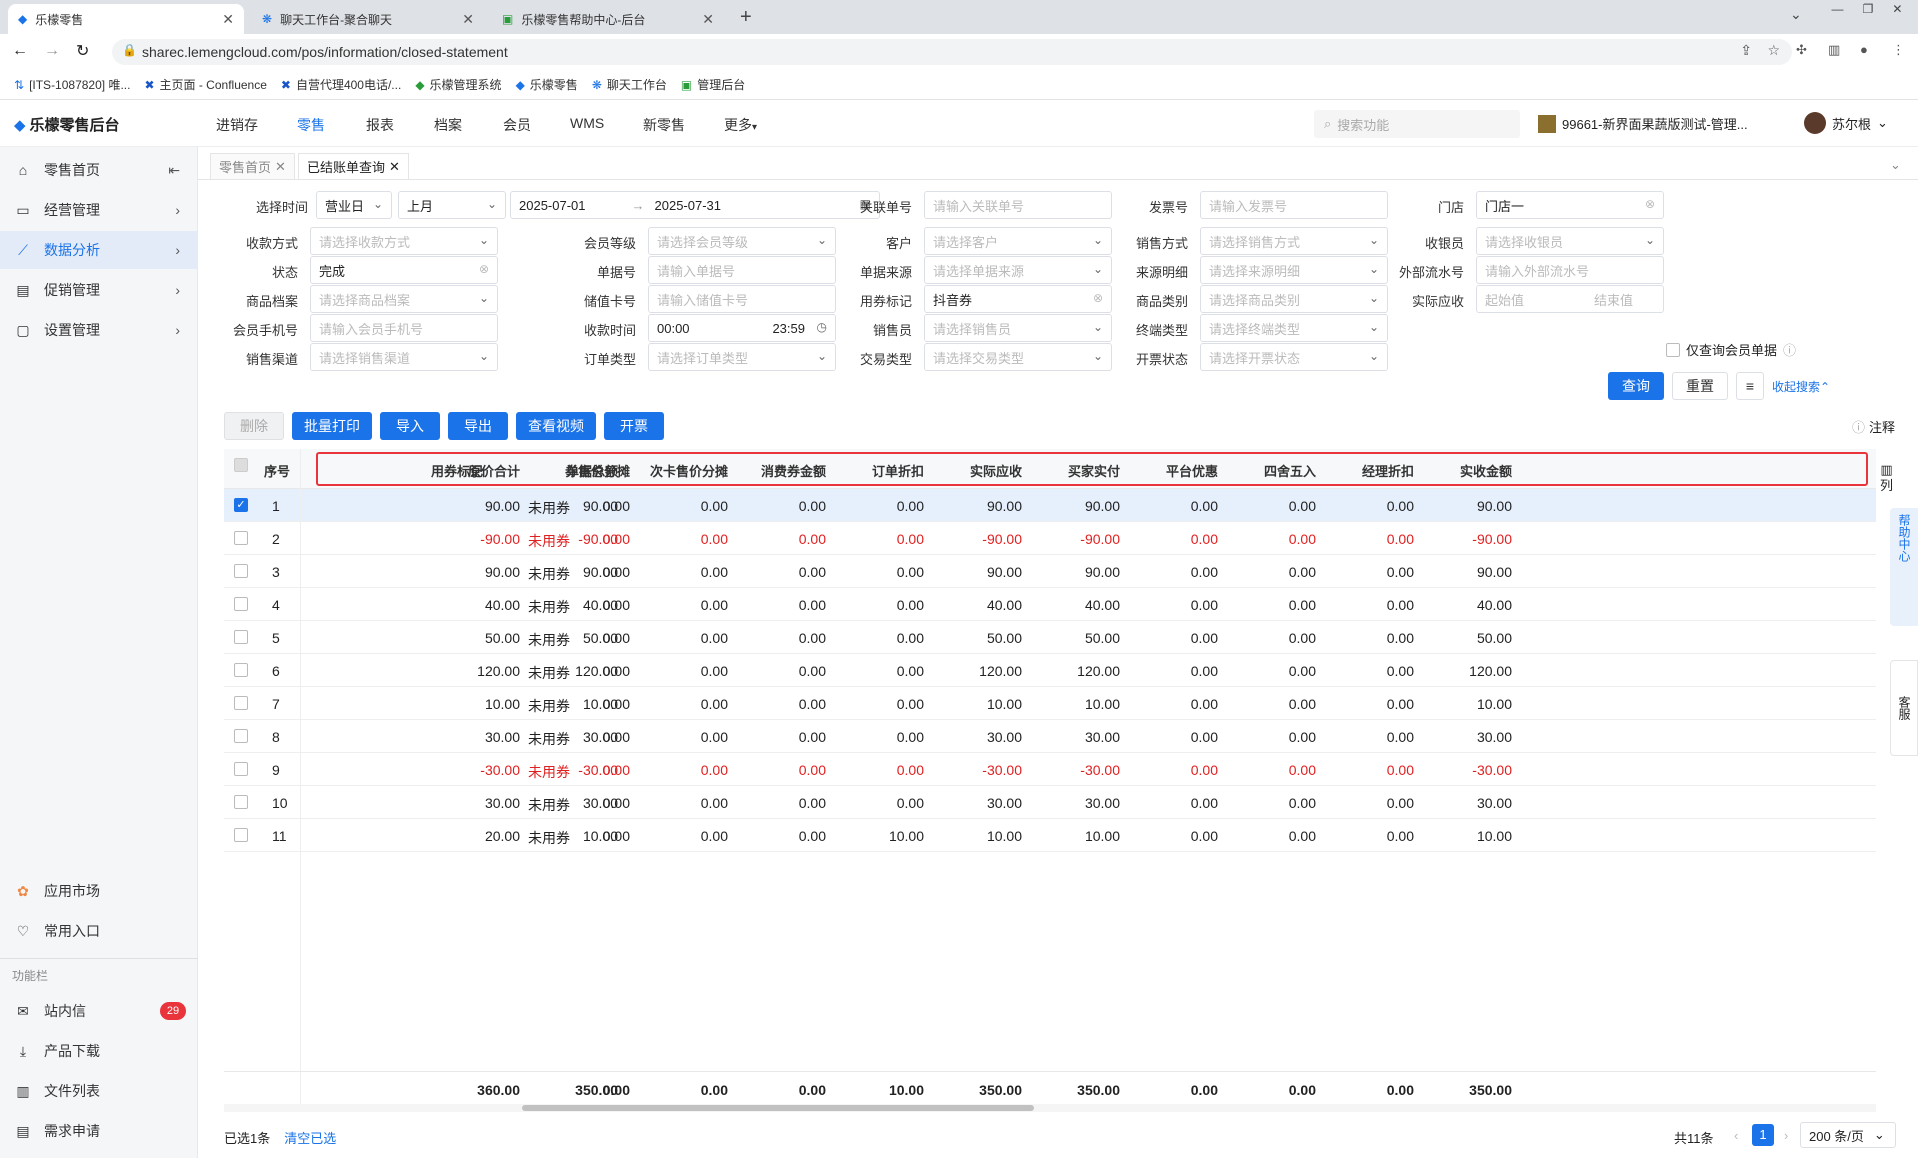 This screenshot has width=1918, height=1158. I want to click on member-only-checkbox: 仅查询会员单据 ⓘ, so click(1731, 349).